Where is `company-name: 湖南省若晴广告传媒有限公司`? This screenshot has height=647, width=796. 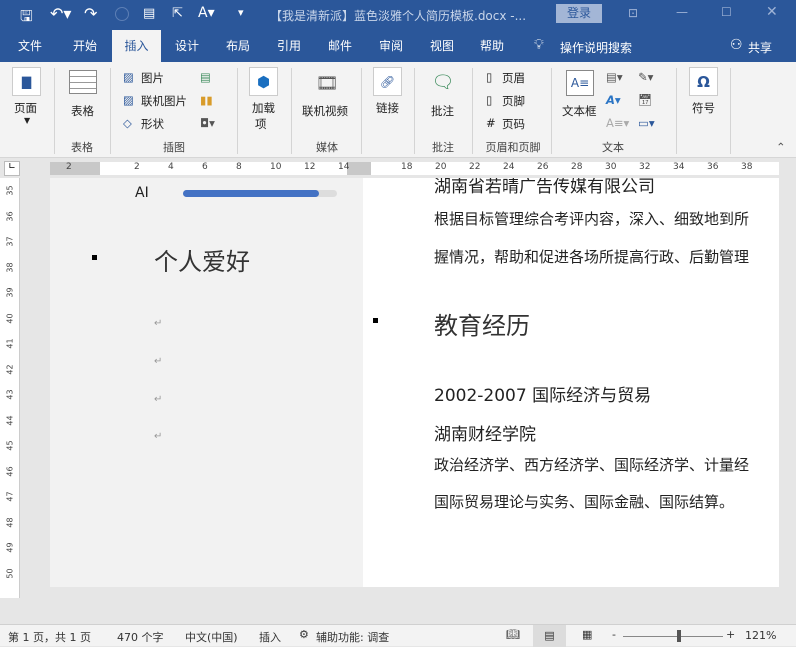
company-name: 湖南省若晴广告传媒有限公司 is located at coordinates (544, 187).